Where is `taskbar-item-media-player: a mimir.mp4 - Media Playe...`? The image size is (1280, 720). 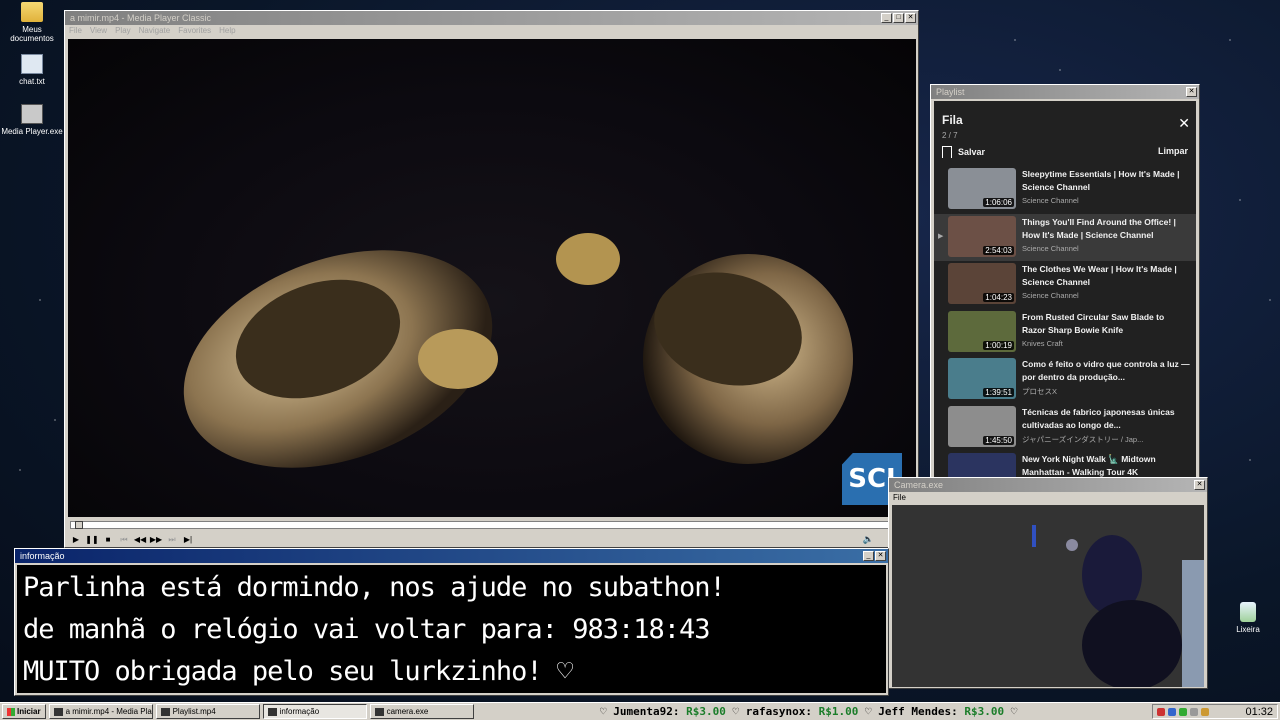
taskbar-item-media-player: a mimir.mp4 - Media Playe... is located at coordinates (100, 711).